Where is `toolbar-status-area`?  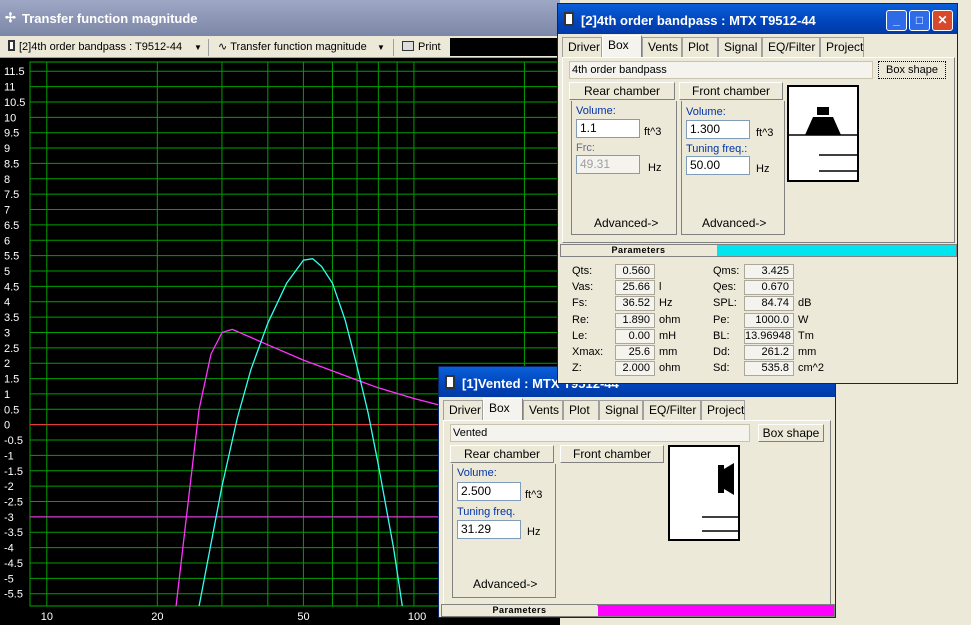
toolbar-status-area is located at coordinates (505, 47).